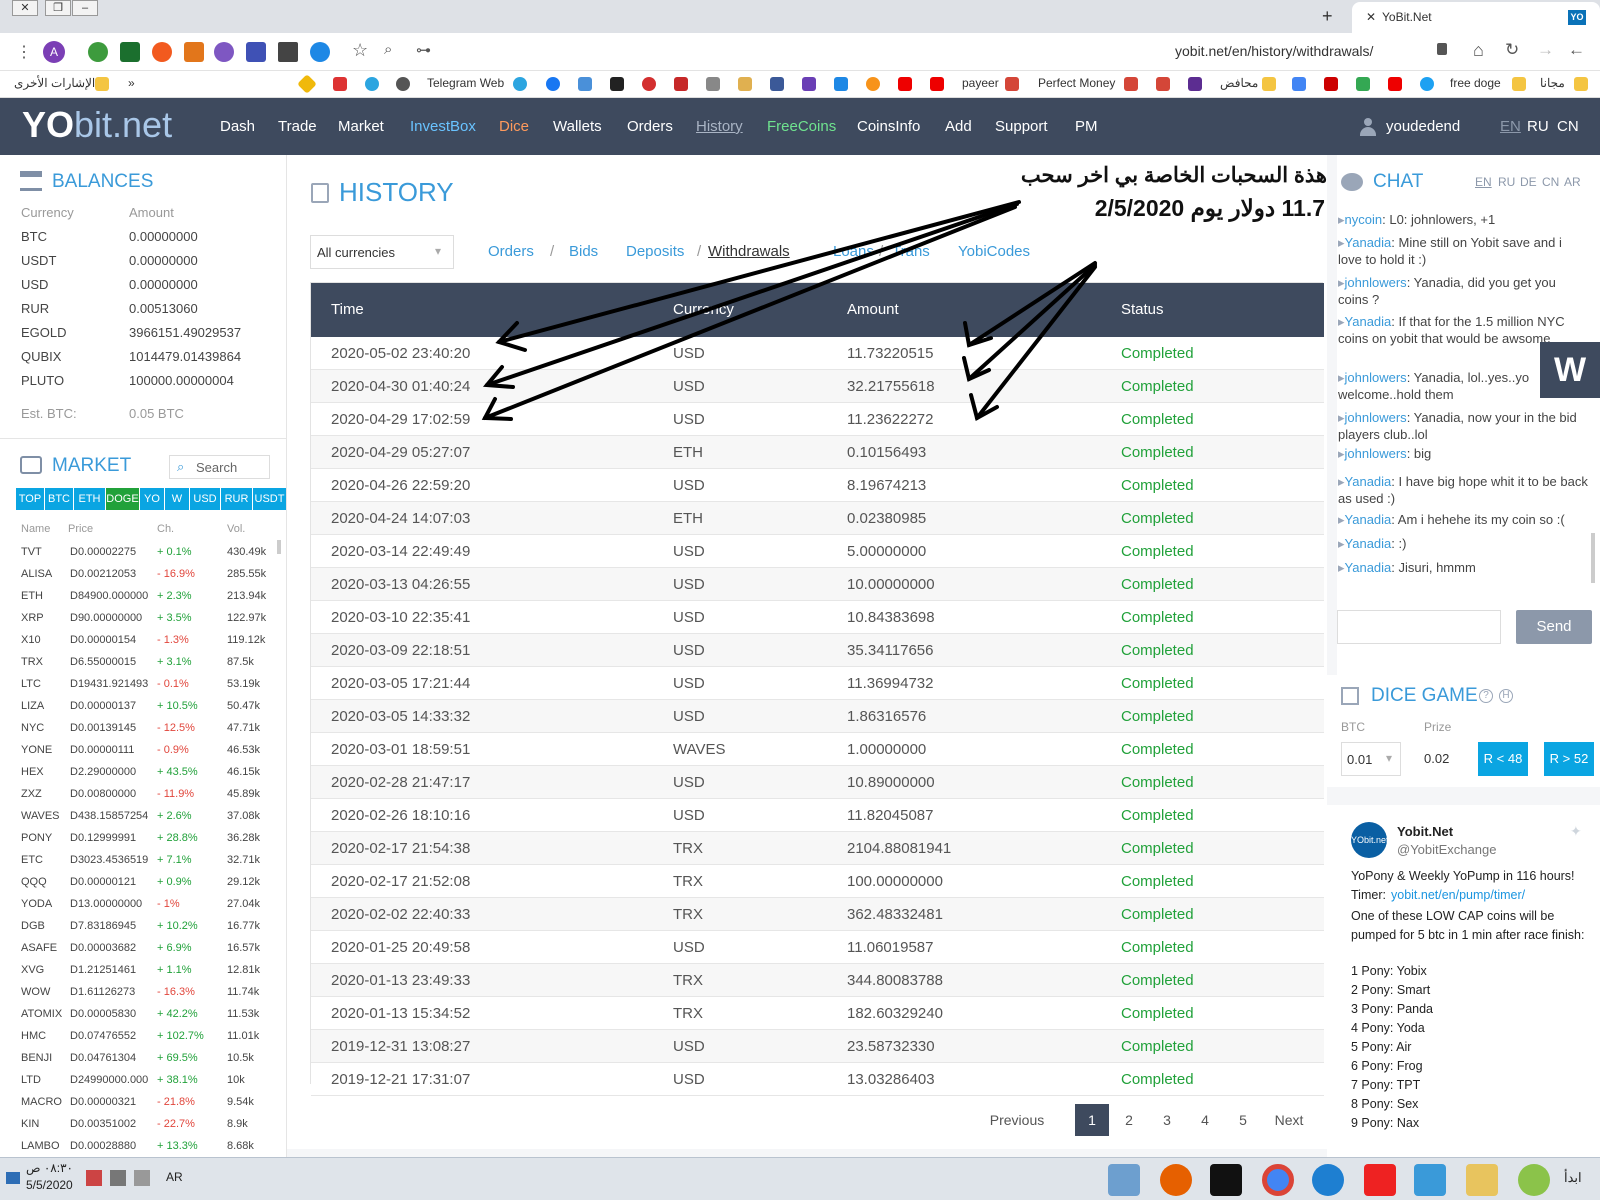 Image resolution: width=1600 pixels, height=1200 pixels. Describe the element at coordinates (1419, 627) in the screenshot. I see `chat-message-input` at that location.